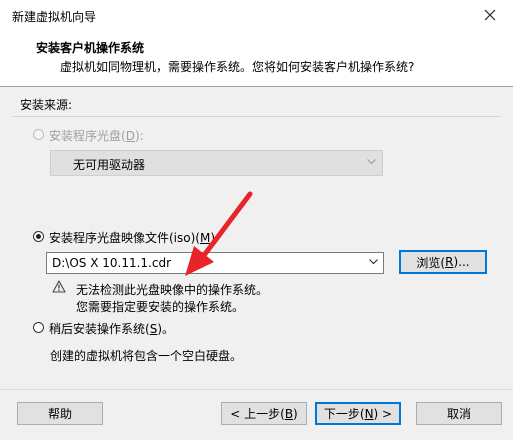 The image size is (513, 440). I want to click on red-arrow-icon, so click(219, 233).